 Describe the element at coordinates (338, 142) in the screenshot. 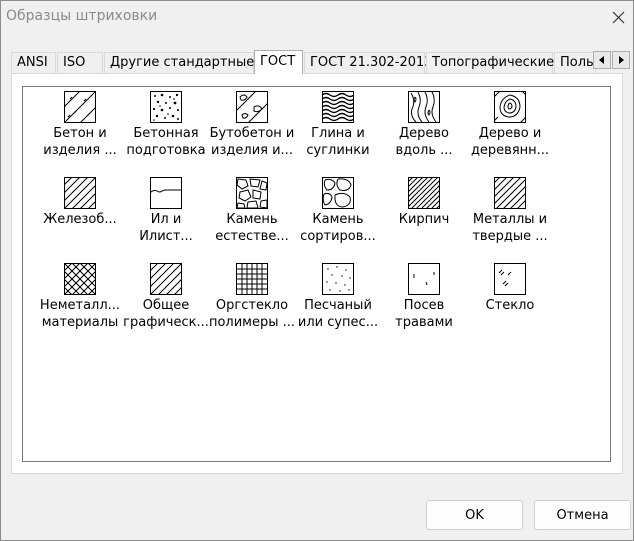

I see `pattern-label: Глина и суглинки` at that location.